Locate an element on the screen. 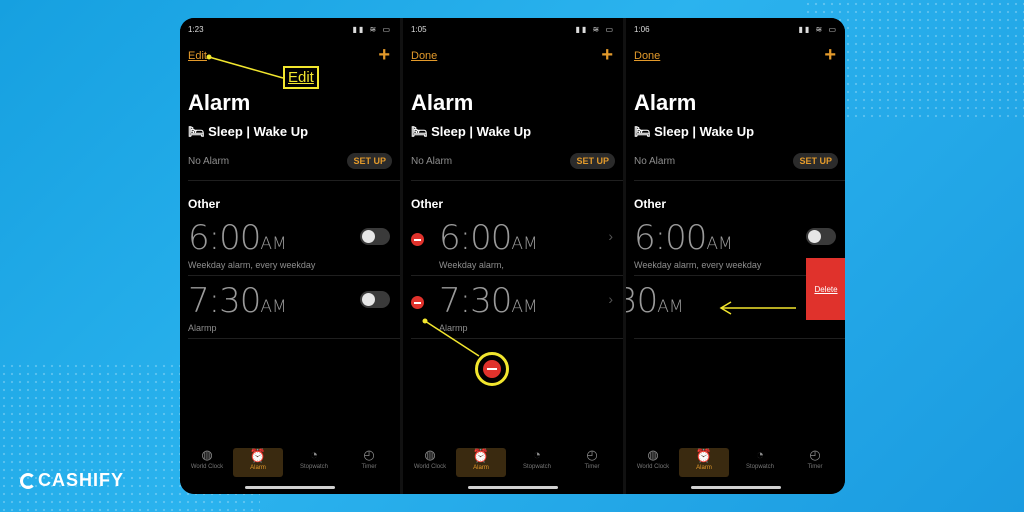 The height and width of the screenshot is (512, 1024). alarm-row: 6:00AM Weekday alarm, every weekday is located at coordinates (294, 248).